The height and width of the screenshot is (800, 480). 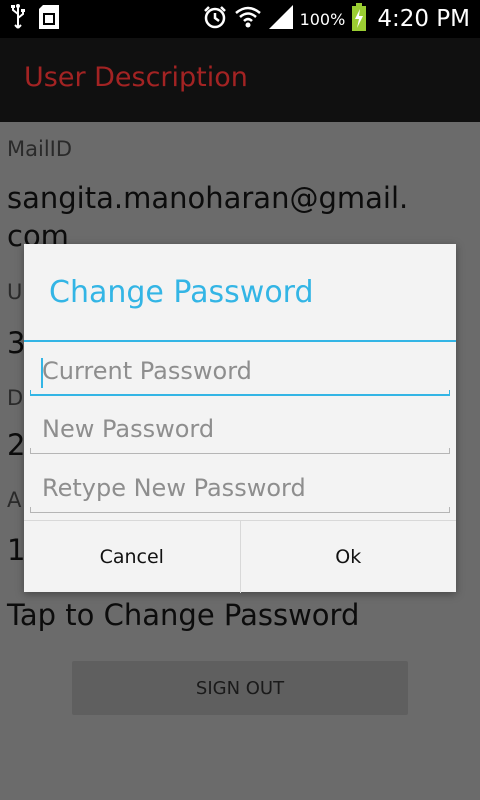 I want to click on retype-password-field, so click(x=240, y=490).